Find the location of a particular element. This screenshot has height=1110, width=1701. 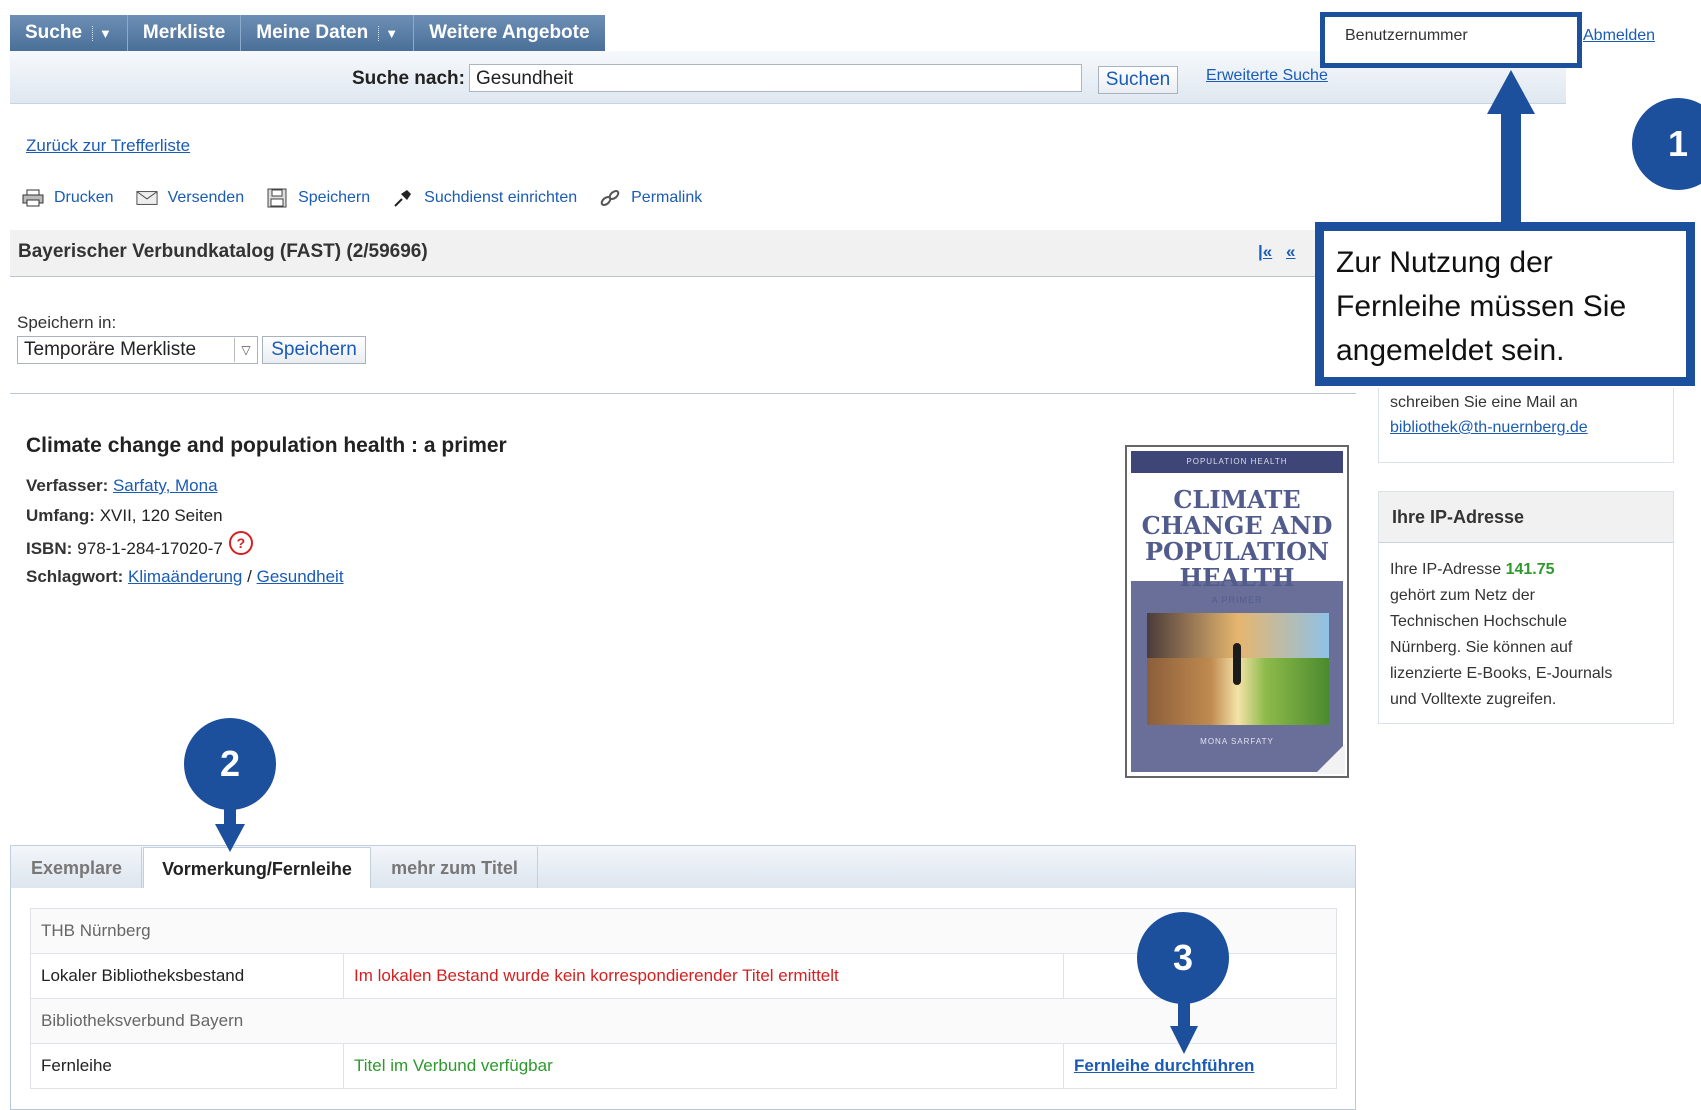

step-badge-2: 2 is located at coordinates (230, 764).